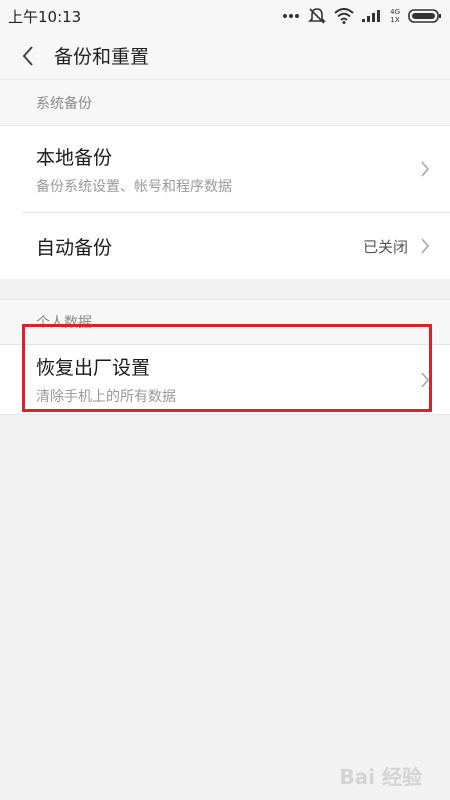  Describe the element at coordinates (380, 777) in the screenshot. I see `watermark: Bai 经验` at that location.